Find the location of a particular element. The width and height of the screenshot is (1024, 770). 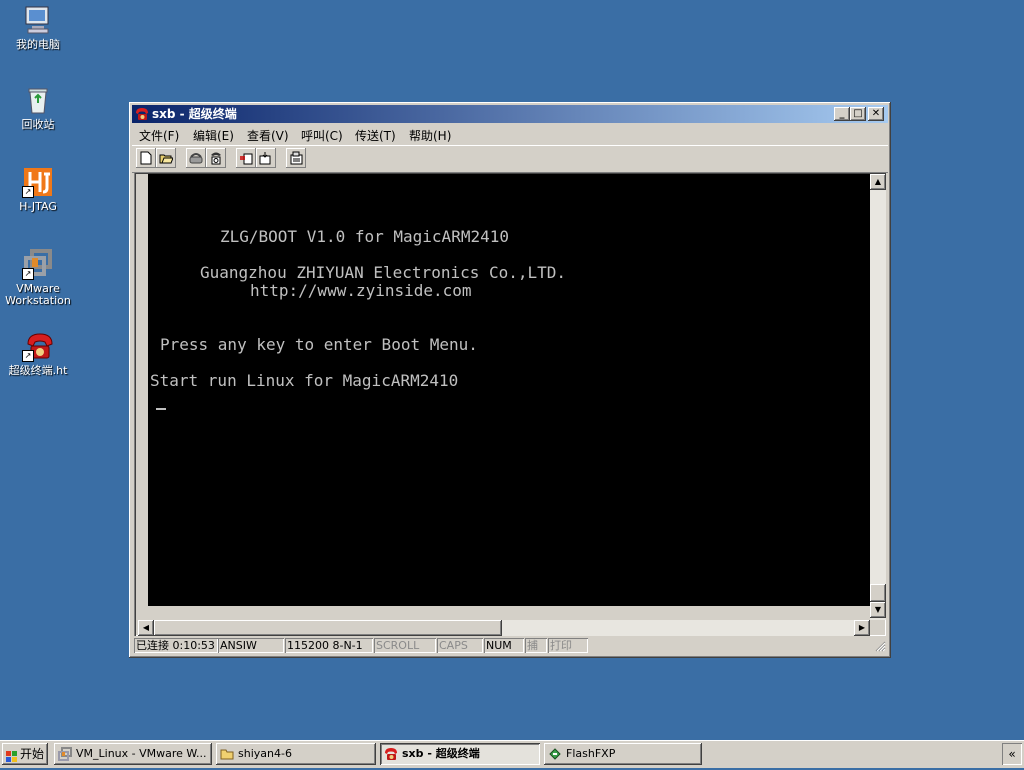

new-icon is located at coordinates (146, 158).